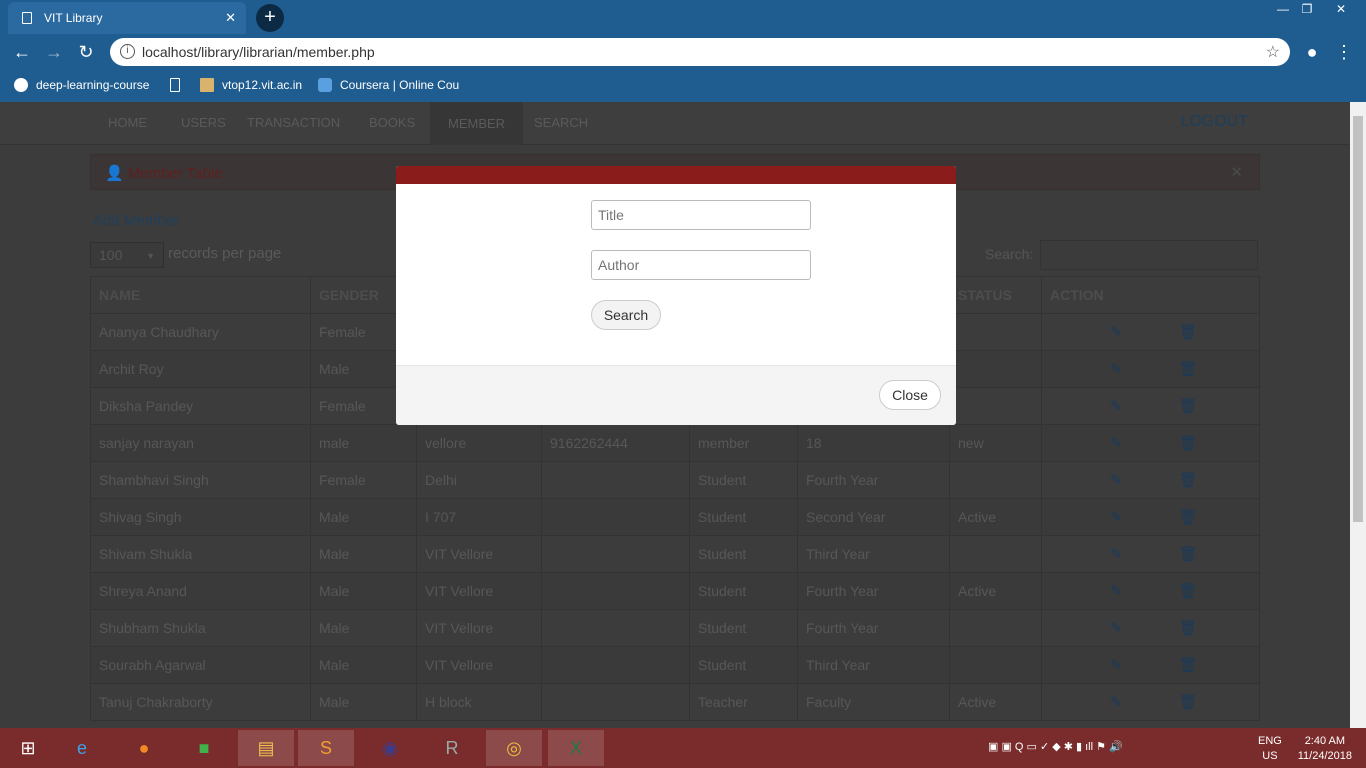 This screenshot has height=768, width=1366. What do you see at coordinates (127, 122) in the screenshot?
I see `nav-home: HOME` at bounding box center [127, 122].